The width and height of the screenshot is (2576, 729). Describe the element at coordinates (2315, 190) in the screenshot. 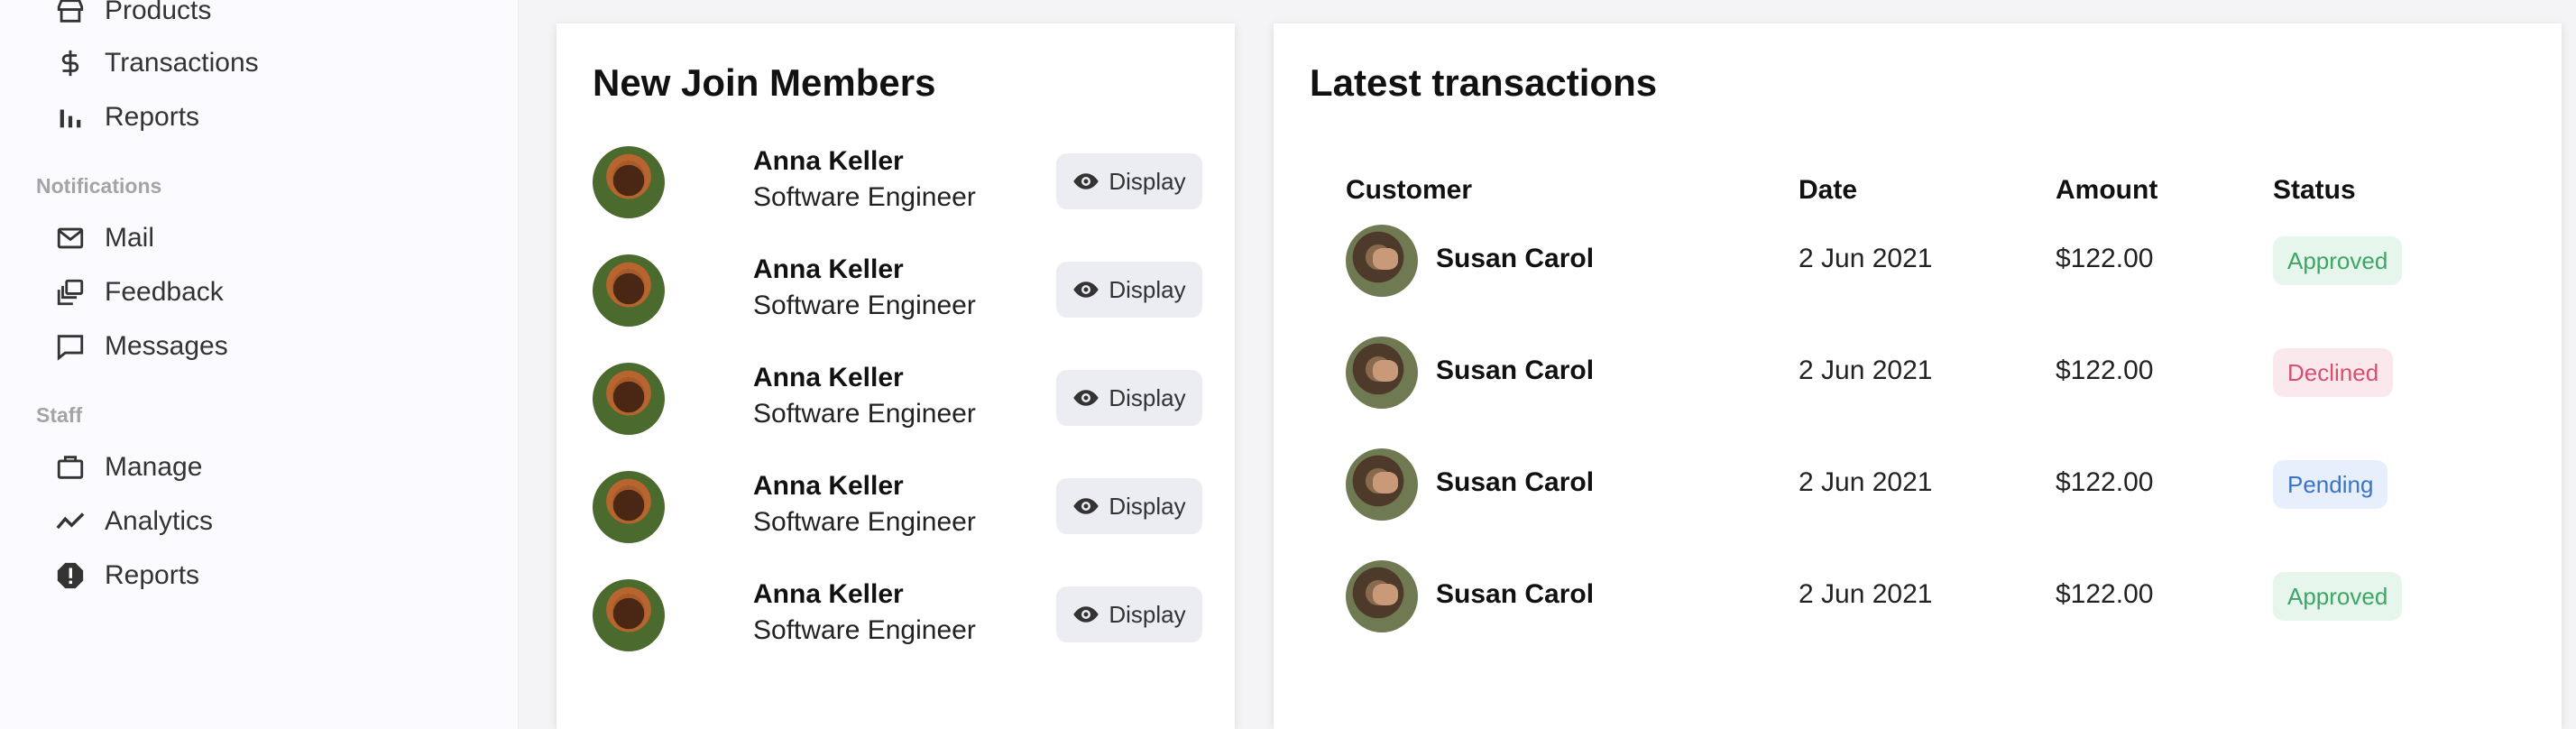

I see `column-header-status: Status` at that location.